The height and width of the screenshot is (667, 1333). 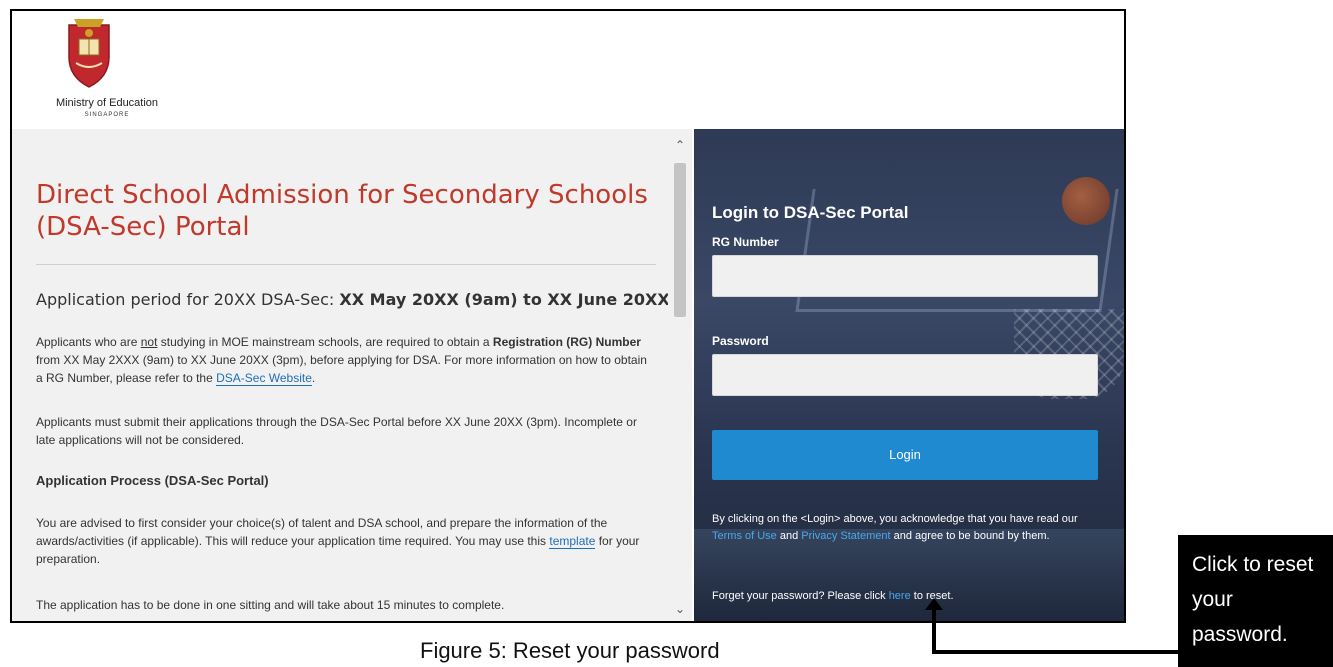 I want to click on privacy-statement-link: Privacy Statement, so click(x=845, y=536).